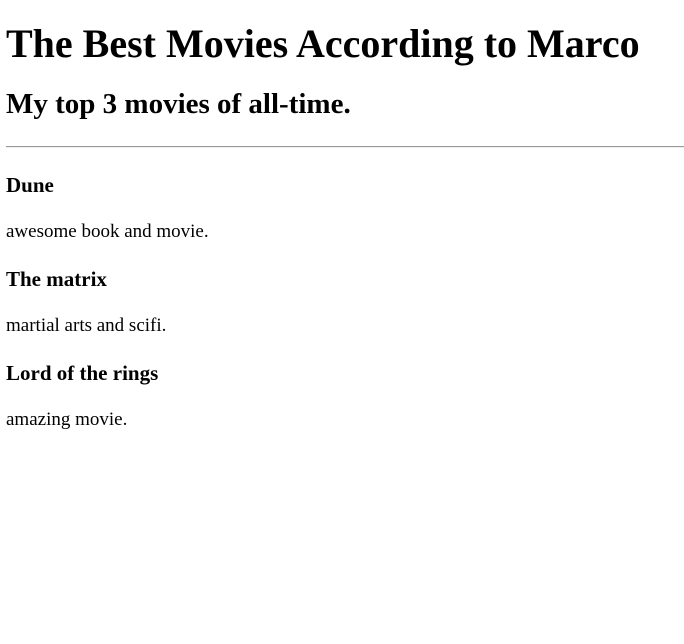  Describe the element at coordinates (345, 384) in the screenshot. I see `movie-item: Lord of the rings amazing movie.` at that location.